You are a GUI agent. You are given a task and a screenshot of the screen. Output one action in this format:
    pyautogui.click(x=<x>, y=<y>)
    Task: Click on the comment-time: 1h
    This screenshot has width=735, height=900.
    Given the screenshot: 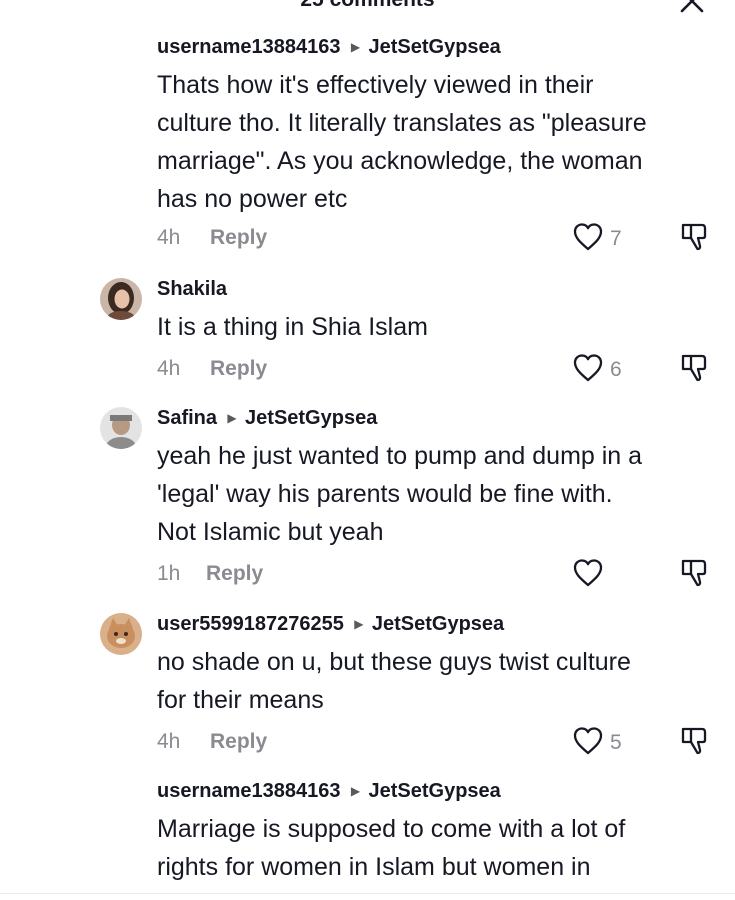 What is the action you would take?
    pyautogui.click(x=169, y=573)
    